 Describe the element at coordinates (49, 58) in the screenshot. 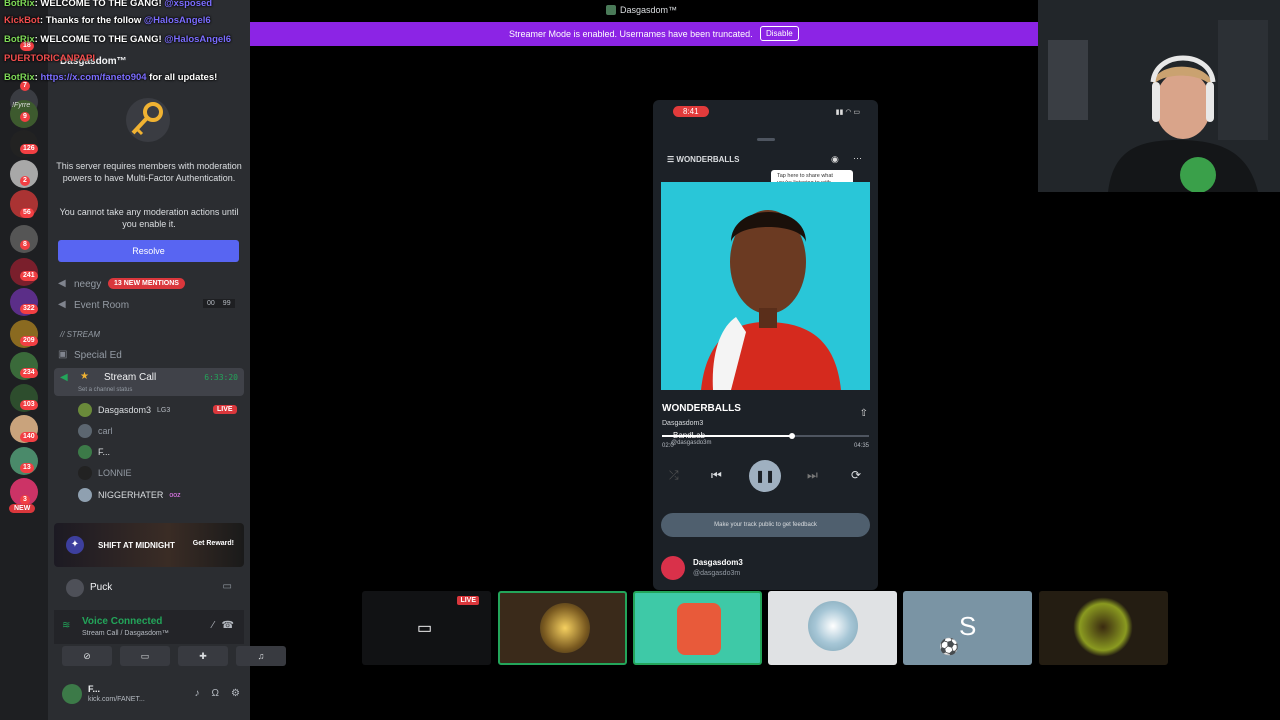

I see `chat-message: PUERTORICANPAPI` at that location.